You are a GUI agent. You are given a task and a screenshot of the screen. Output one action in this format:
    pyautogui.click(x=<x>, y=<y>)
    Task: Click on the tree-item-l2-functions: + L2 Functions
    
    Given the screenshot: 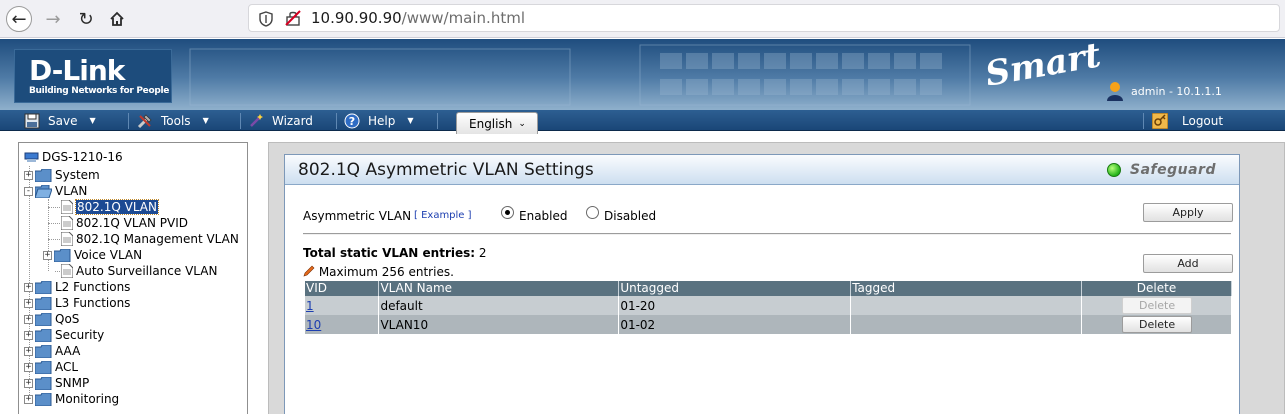 What is the action you would take?
    pyautogui.click(x=77, y=287)
    